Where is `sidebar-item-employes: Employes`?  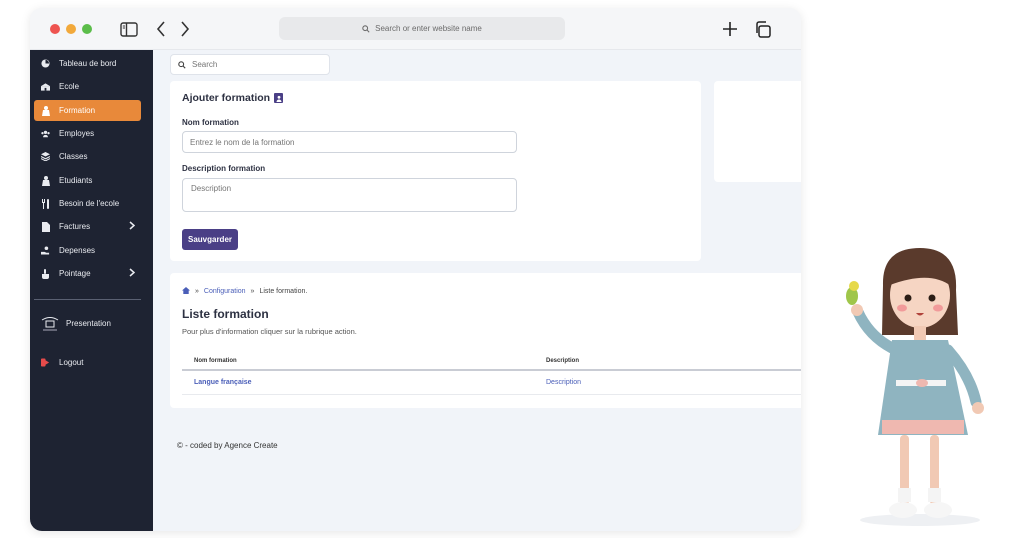 sidebar-item-employes: Employes is located at coordinates (87, 133).